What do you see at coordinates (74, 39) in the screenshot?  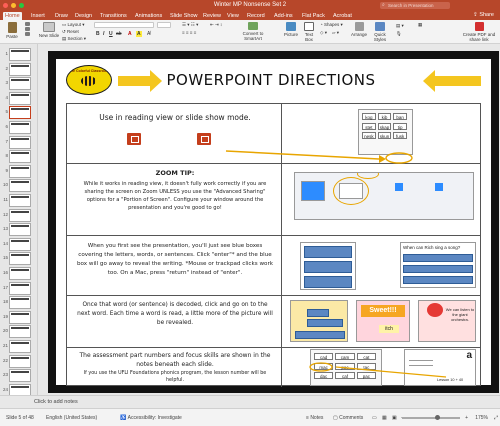 I see `section-button: ▤ Section ▾` at bounding box center [74, 39].